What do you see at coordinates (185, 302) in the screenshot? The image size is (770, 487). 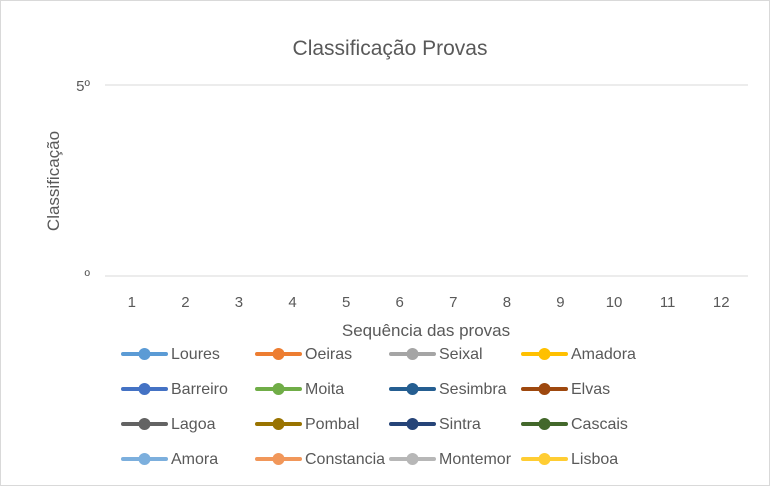 I see `x-tick-label: 2` at bounding box center [185, 302].